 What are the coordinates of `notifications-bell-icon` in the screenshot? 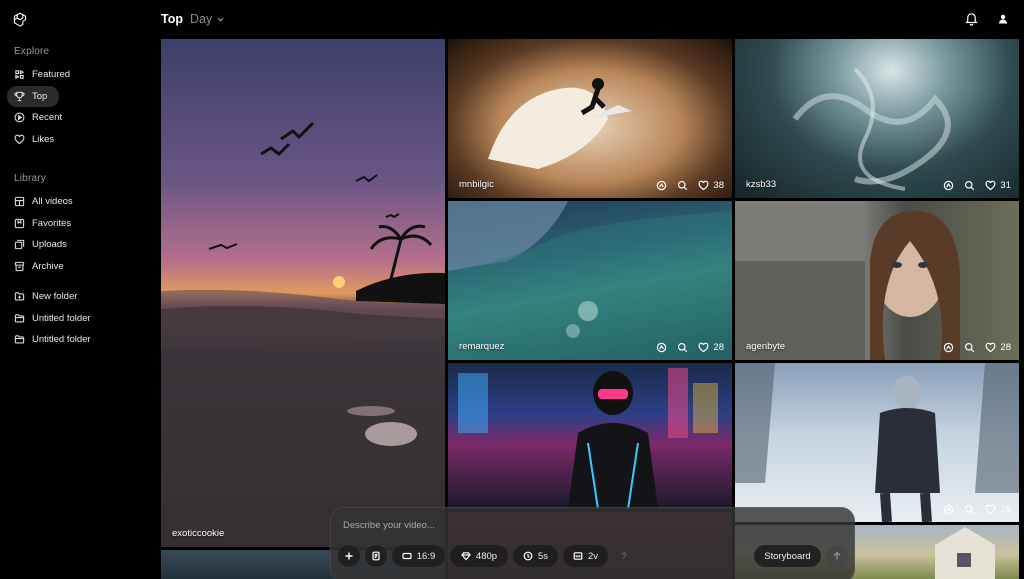 It's located at (971, 18).